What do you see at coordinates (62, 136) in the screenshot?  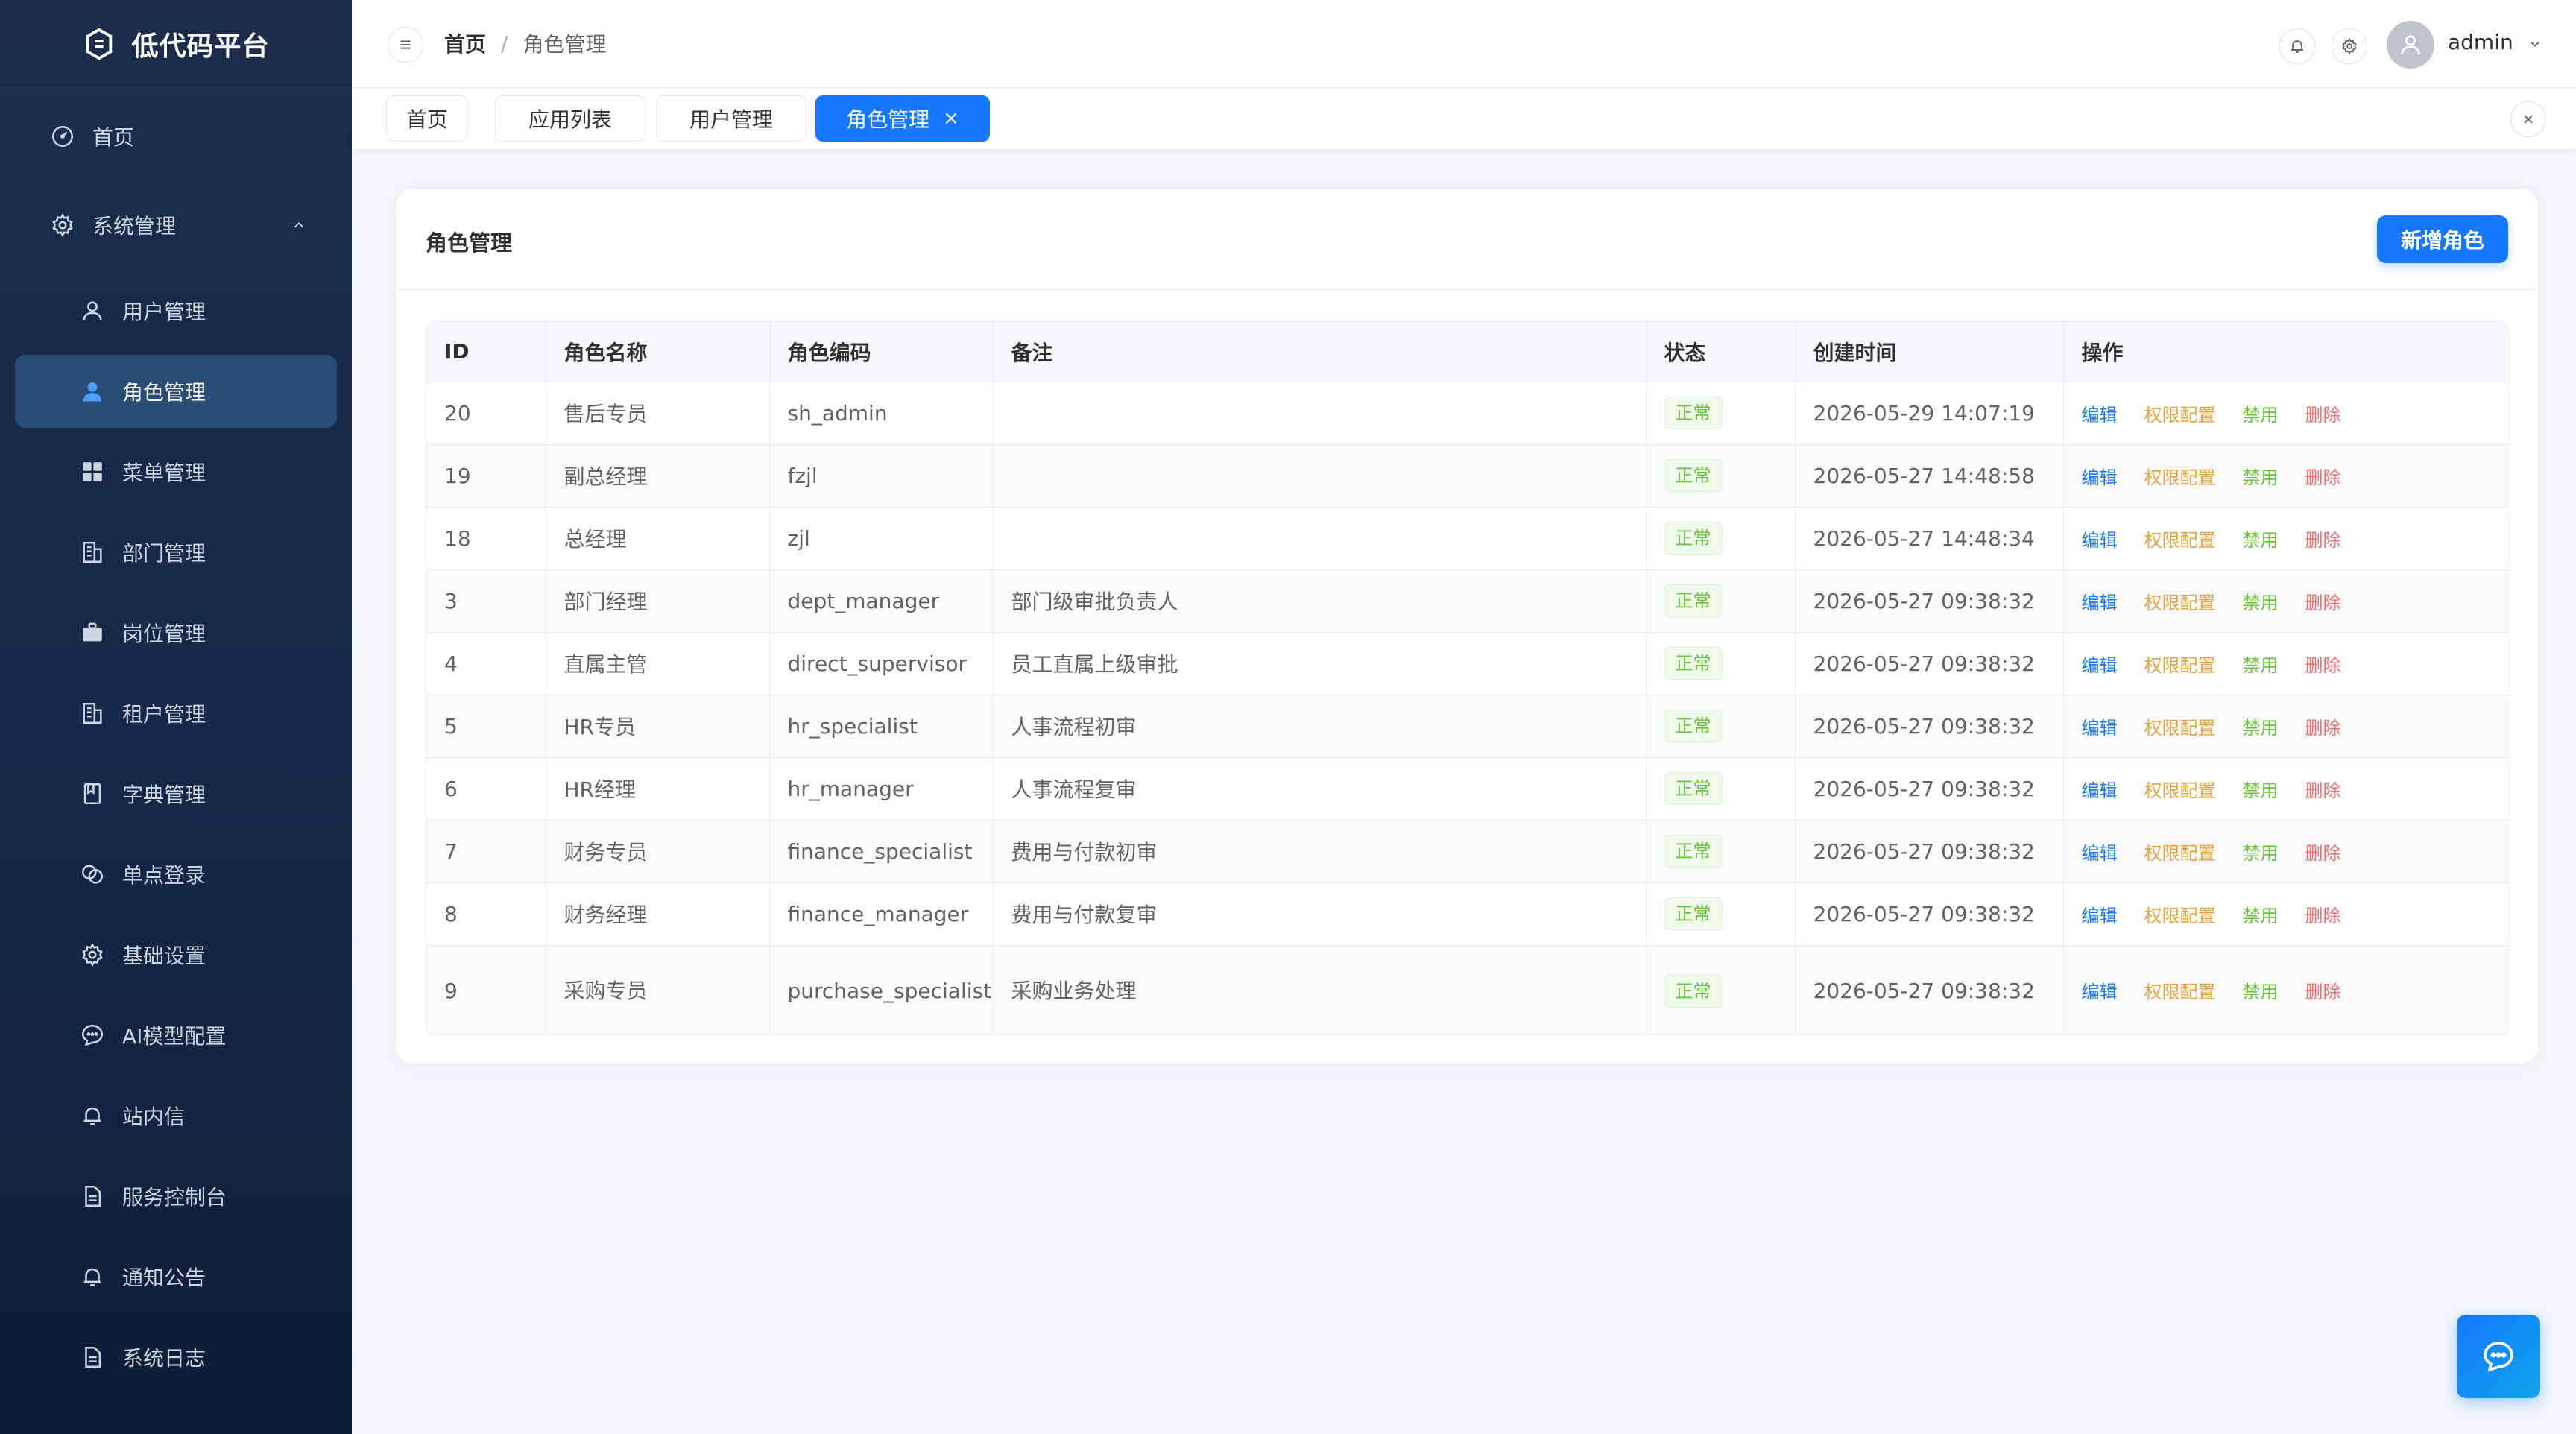 I see `dashboard-icon` at bounding box center [62, 136].